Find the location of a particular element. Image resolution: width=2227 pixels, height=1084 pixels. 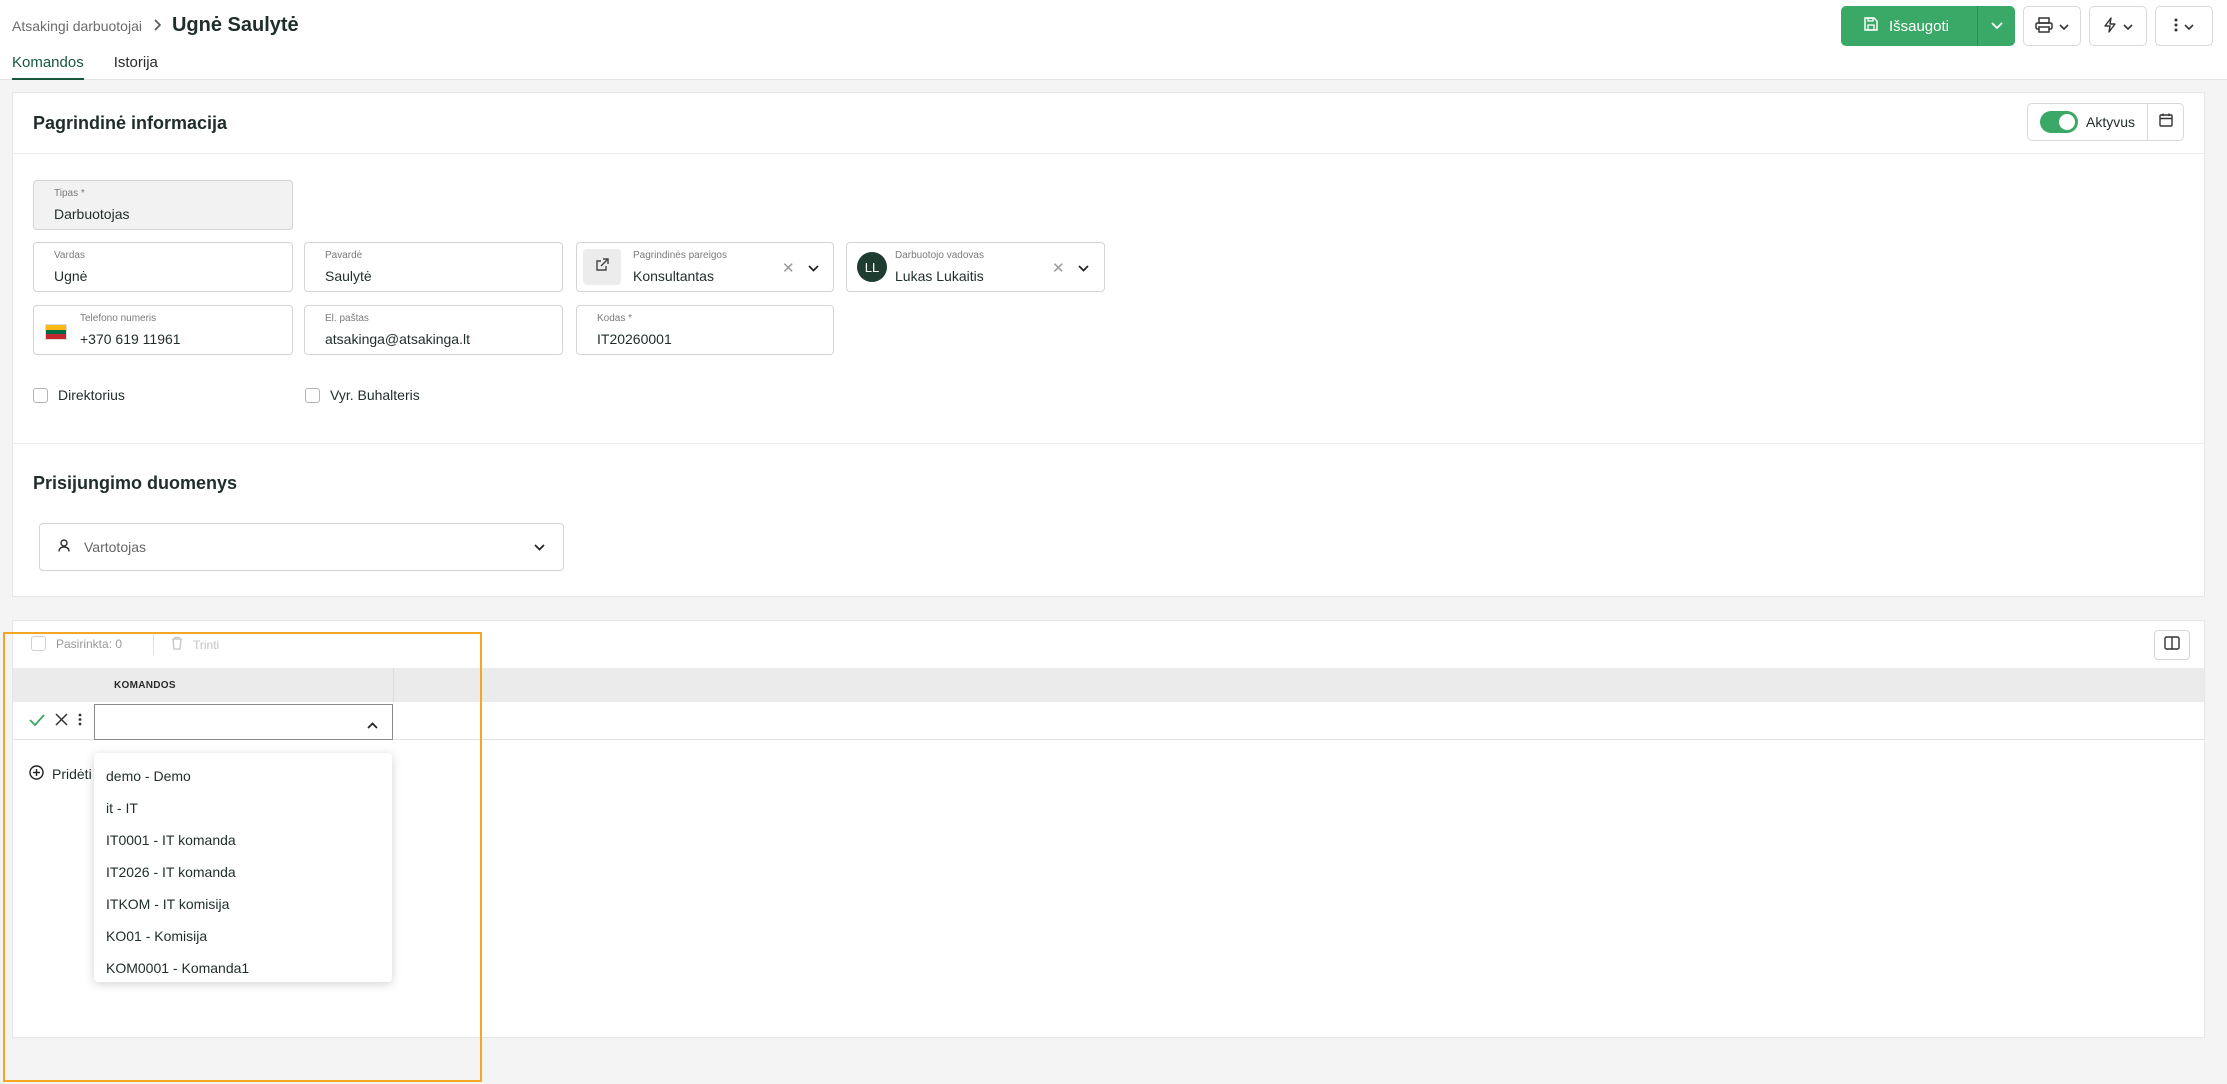

delete-button: Trinti is located at coordinates (195, 644).